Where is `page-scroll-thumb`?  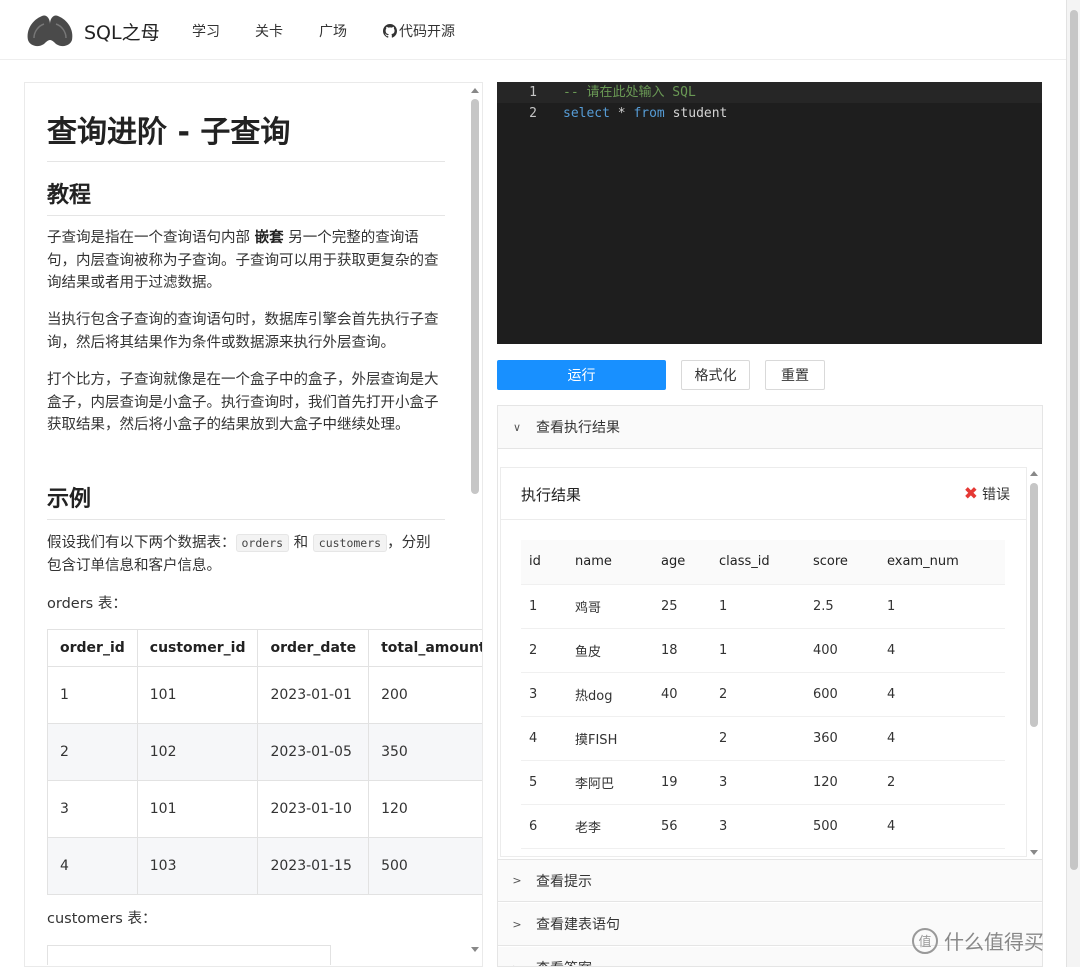 page-scroll-thumb is located at coordinates (1074, 440).